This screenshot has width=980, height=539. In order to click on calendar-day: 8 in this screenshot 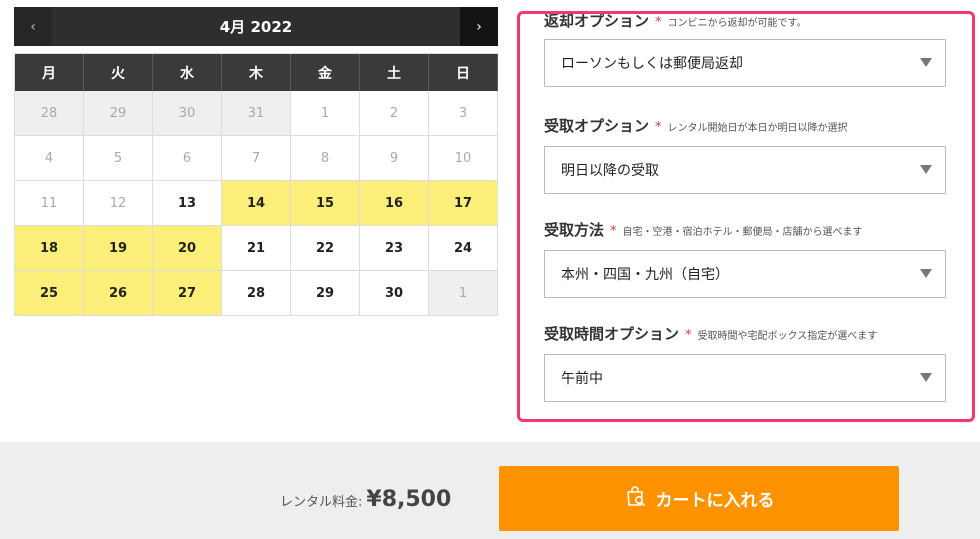, I will do `click(325, 158)`.